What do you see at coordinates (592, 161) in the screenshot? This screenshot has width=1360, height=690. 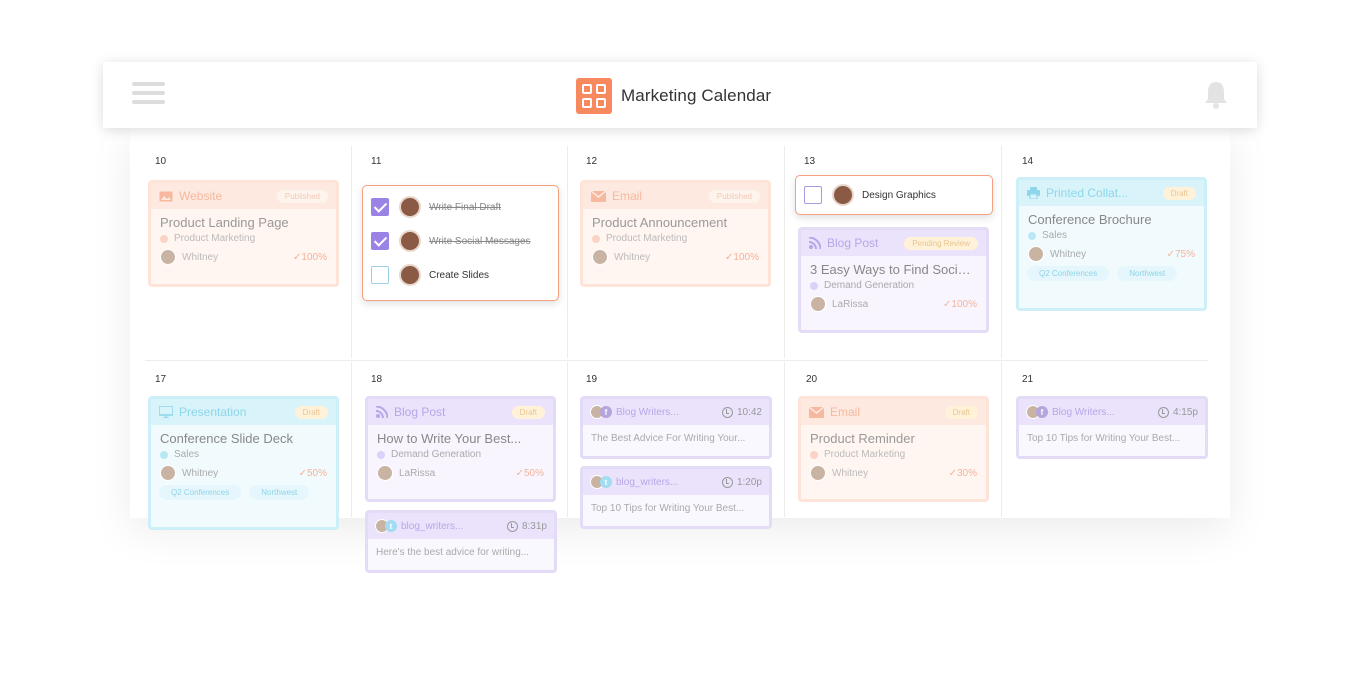 I see `day-number: 12` at bounding box center [592, 161].